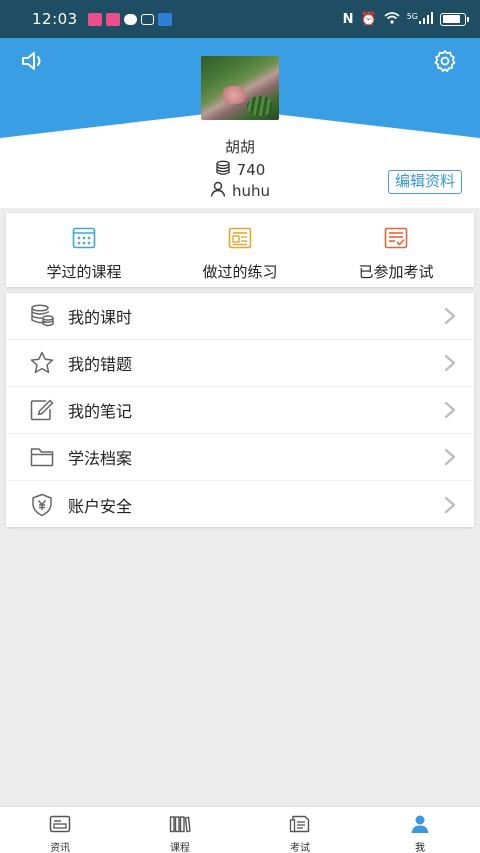 The width and height of the screenshot is (480, 853). Describe the element at coordinates (251, 170) in the screenshot. I see `coins-value: 740` at that location.